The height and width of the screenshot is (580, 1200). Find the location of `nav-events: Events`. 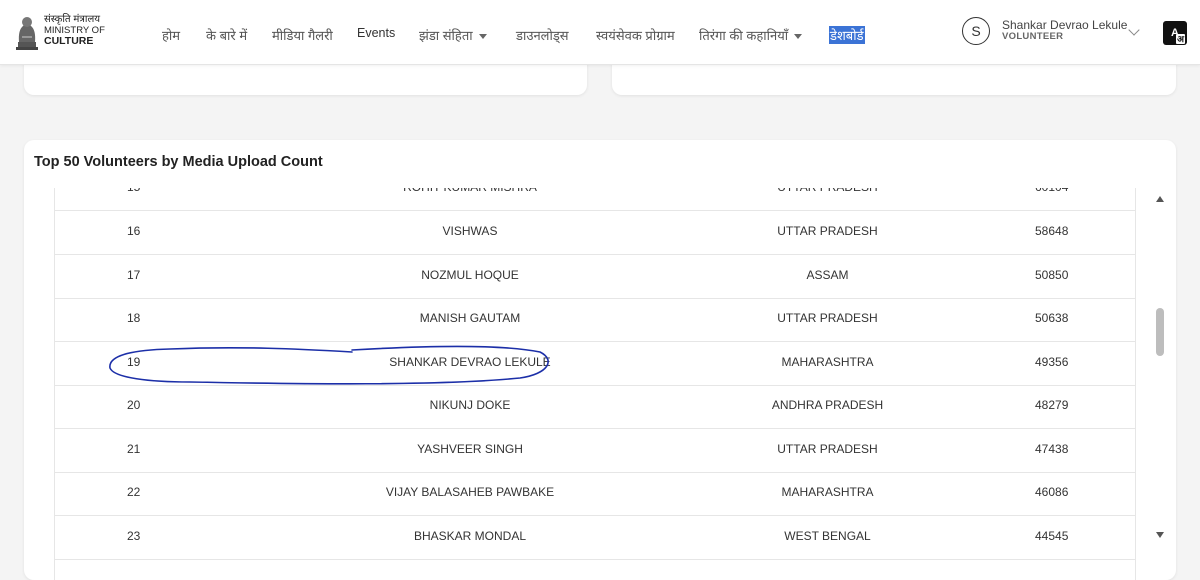

nav-events: Events is located at coordinates (376, 33).